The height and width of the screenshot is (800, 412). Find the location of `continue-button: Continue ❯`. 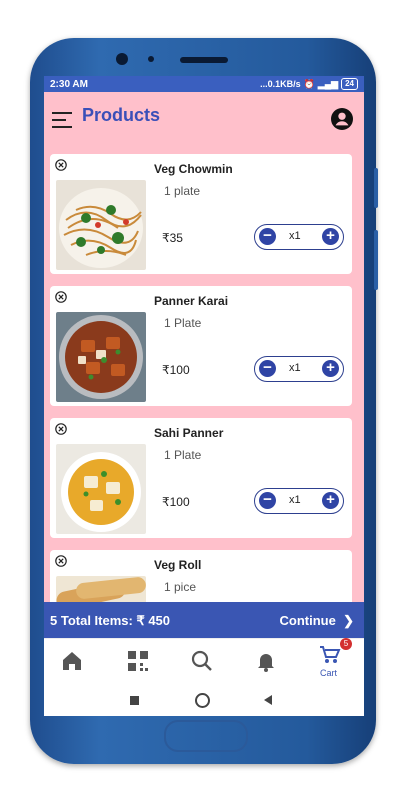

continue-button: Continue ❯ is located at coordinates (317, 621).